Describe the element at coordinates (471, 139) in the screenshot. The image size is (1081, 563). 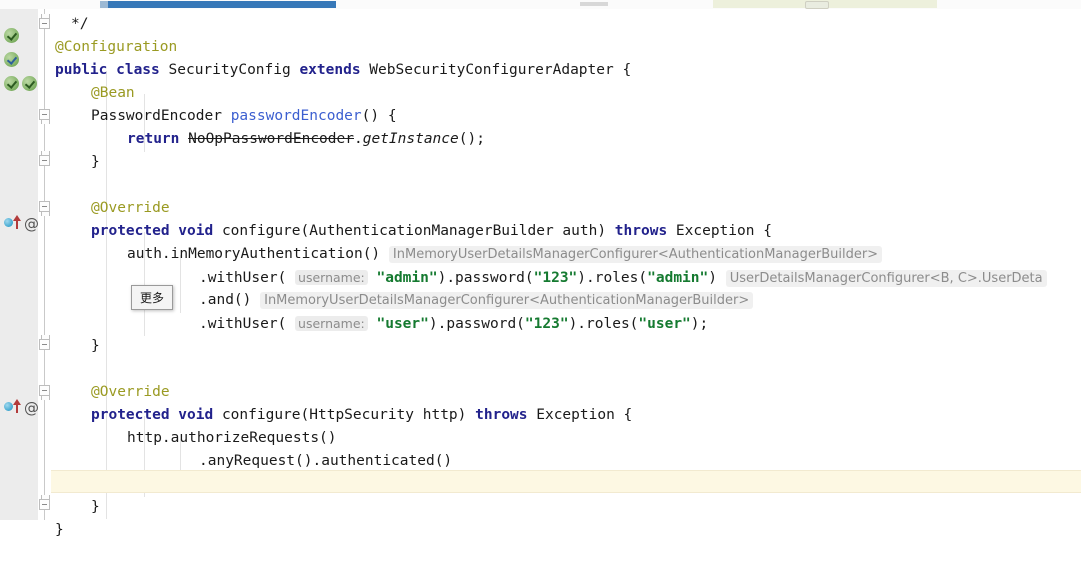
I see `code-token-plain: ();` at that location.